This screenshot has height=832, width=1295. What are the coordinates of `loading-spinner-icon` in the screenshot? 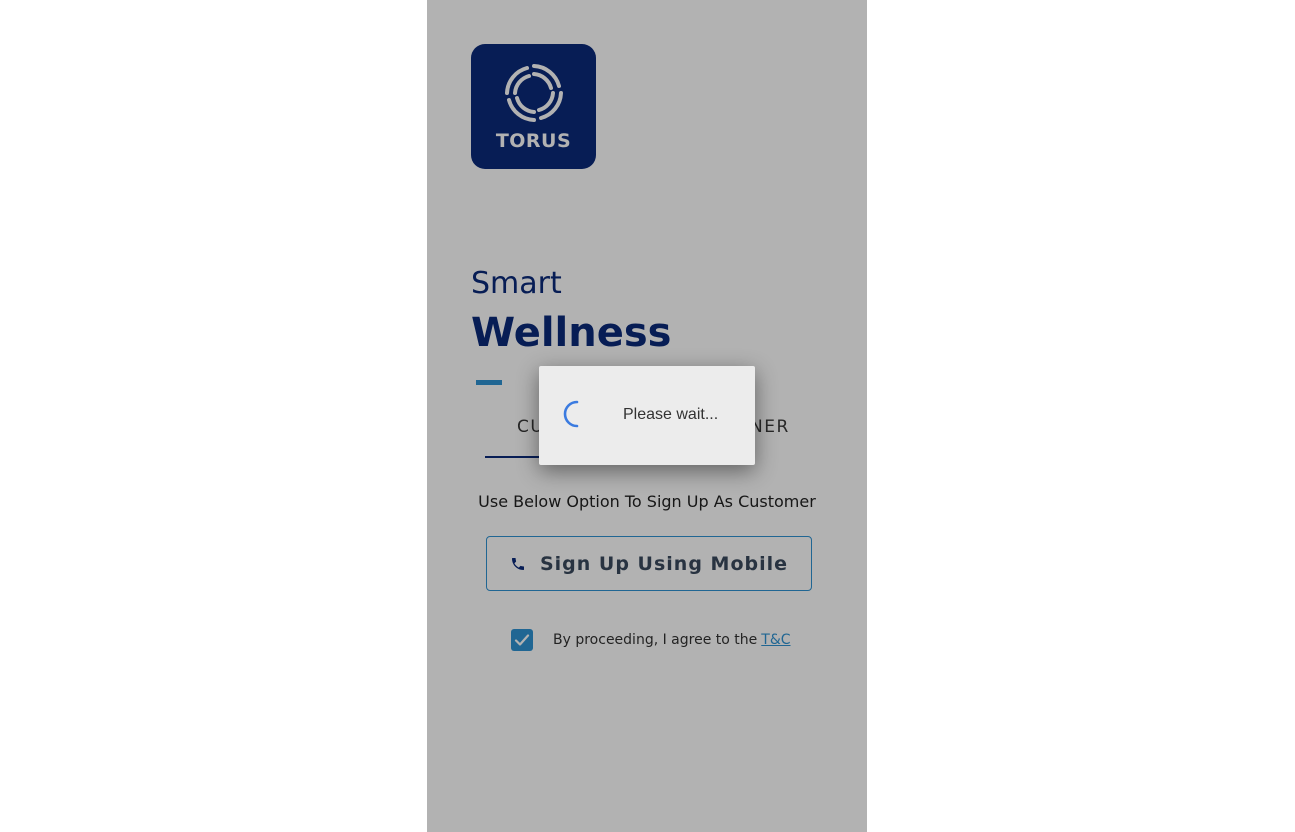 It's located at (571, 414).